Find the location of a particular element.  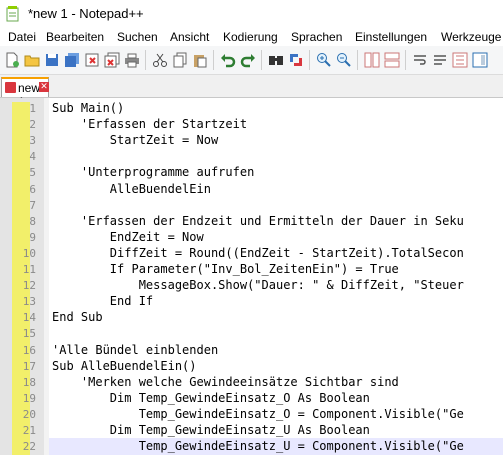

tab-close-icon: ✕ is located at coordinates (44, 87).